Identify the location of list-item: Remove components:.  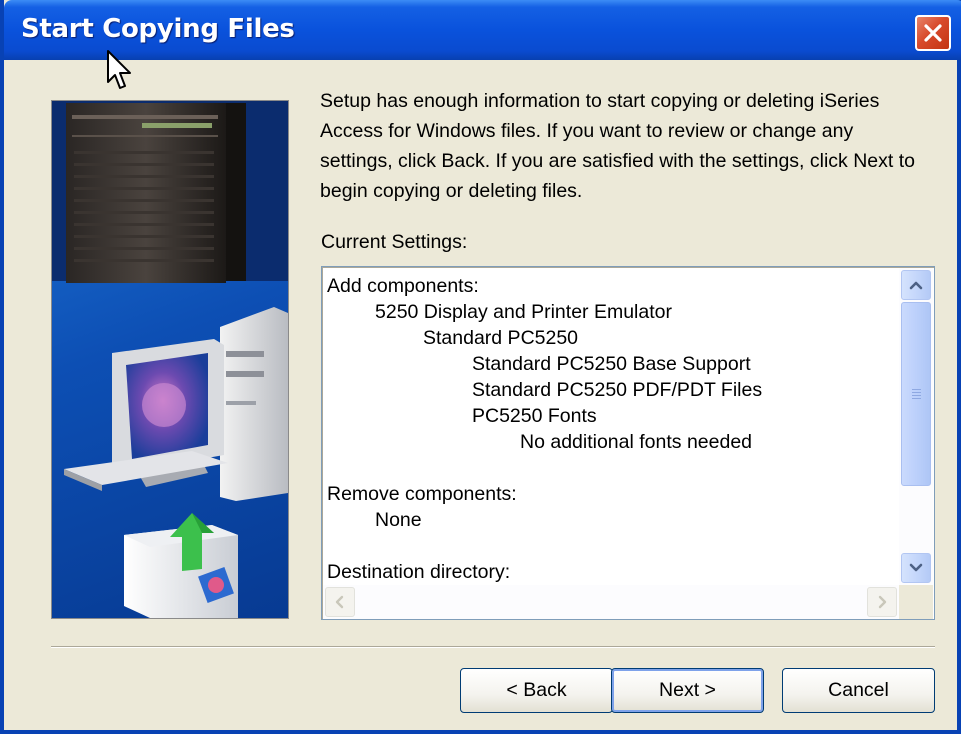
(422, 494).